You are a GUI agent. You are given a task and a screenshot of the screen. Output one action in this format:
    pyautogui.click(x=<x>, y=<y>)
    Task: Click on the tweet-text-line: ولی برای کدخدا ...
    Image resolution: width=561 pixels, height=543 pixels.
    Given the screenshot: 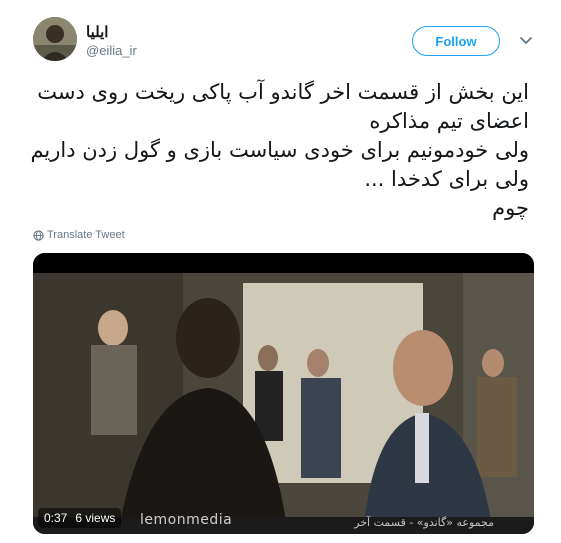 What is the action you would take?
    pyautogui.click(x=446, y=179)
    